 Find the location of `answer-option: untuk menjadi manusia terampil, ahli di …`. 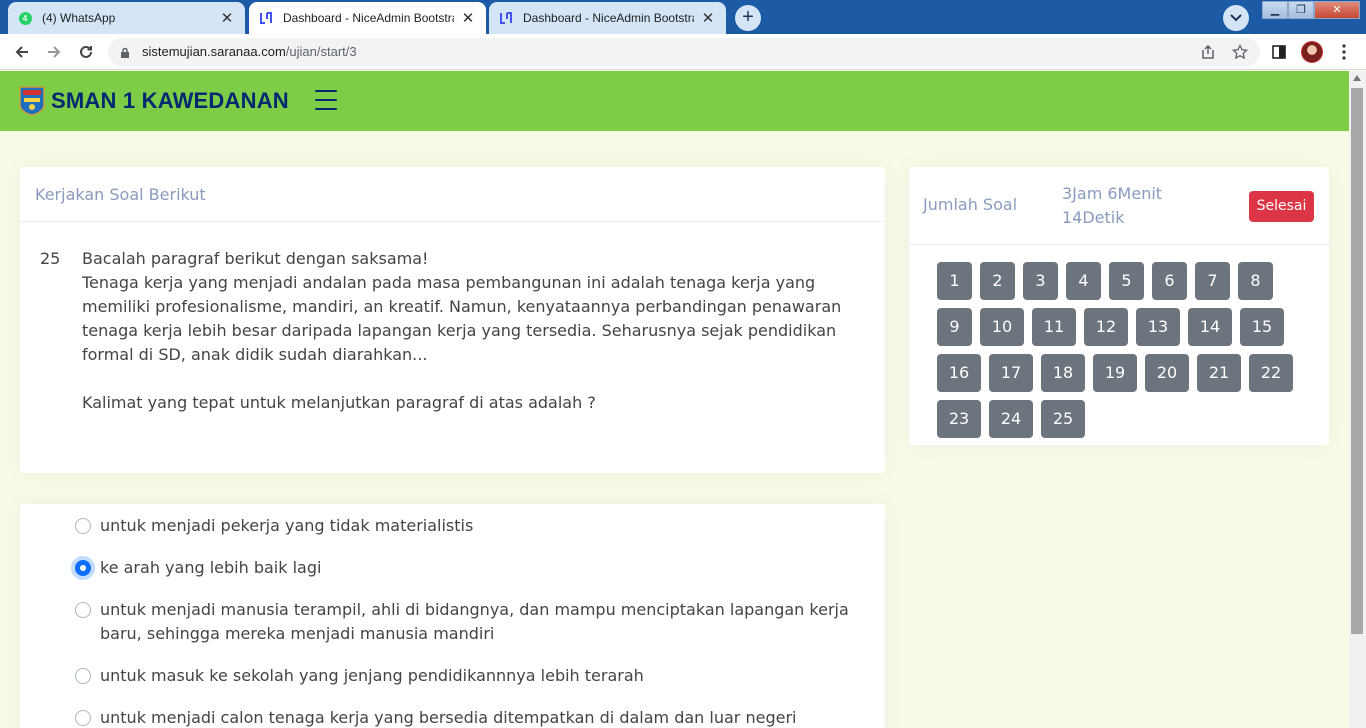

answer-option: untuk menjadi manusia terampil, ahli di … is located at coordinates (470, 622).